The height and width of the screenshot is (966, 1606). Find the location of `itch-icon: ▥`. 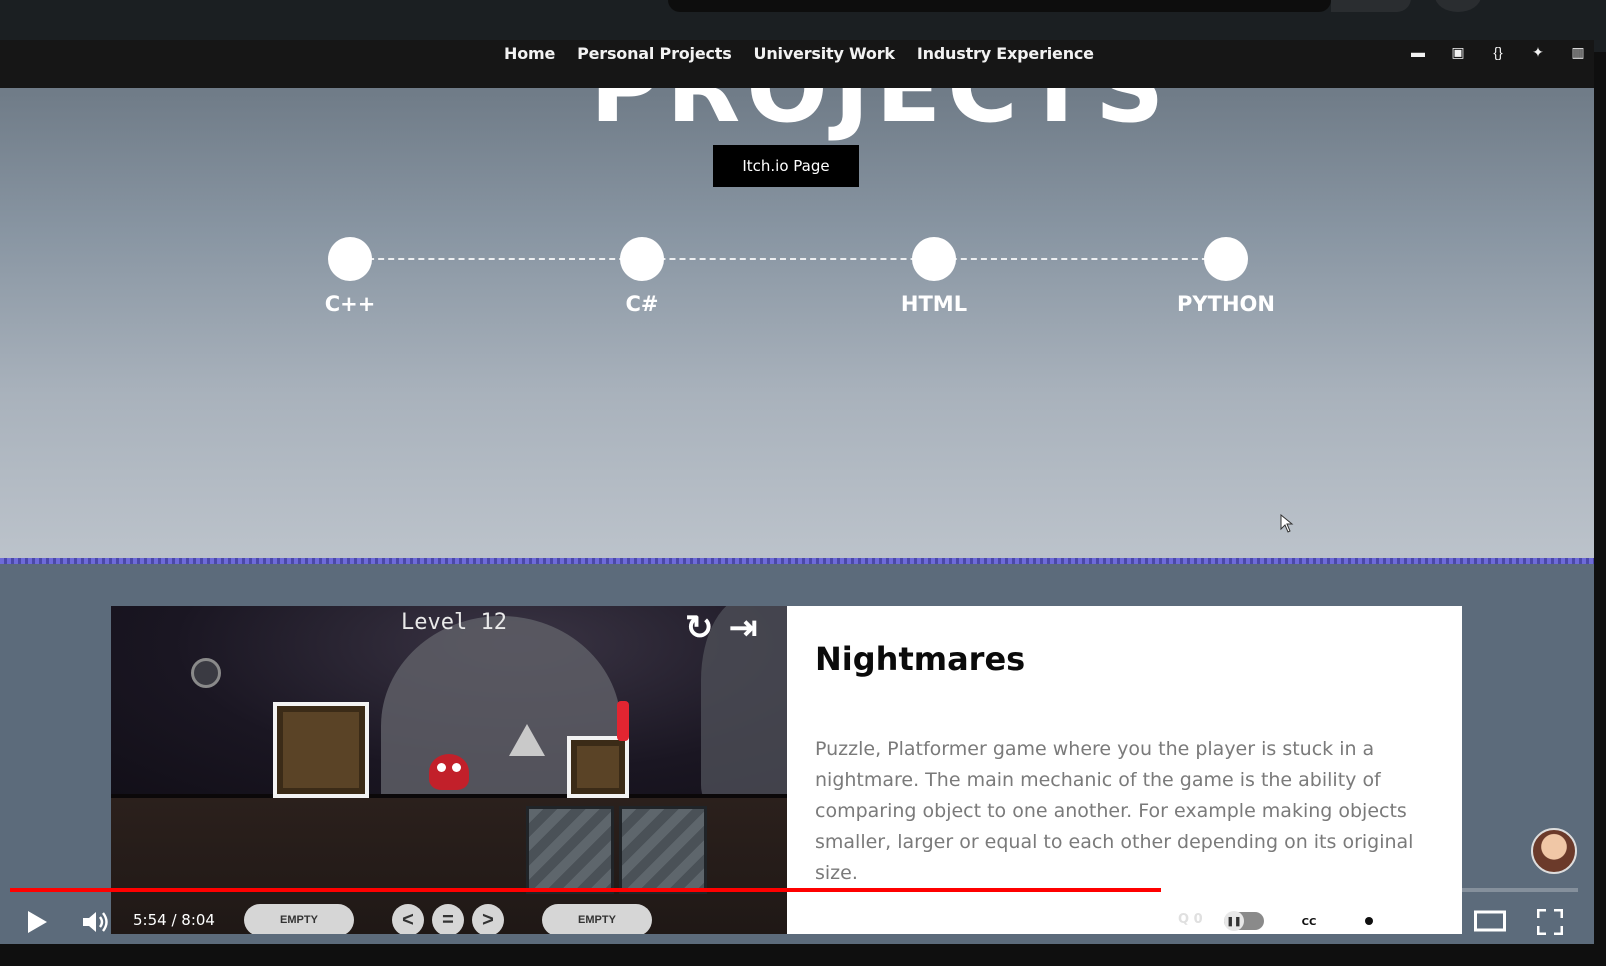

itch-icon: ▥ is located at coordinates (1578, 52).